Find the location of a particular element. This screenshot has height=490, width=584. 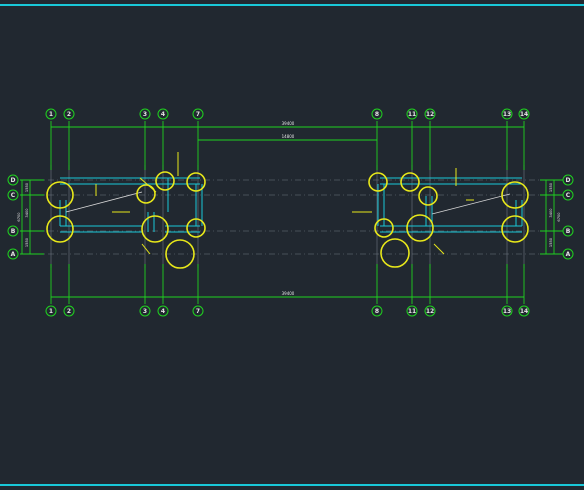

dim-text-top-mid: 14800 is located at coordinates (288, 136).